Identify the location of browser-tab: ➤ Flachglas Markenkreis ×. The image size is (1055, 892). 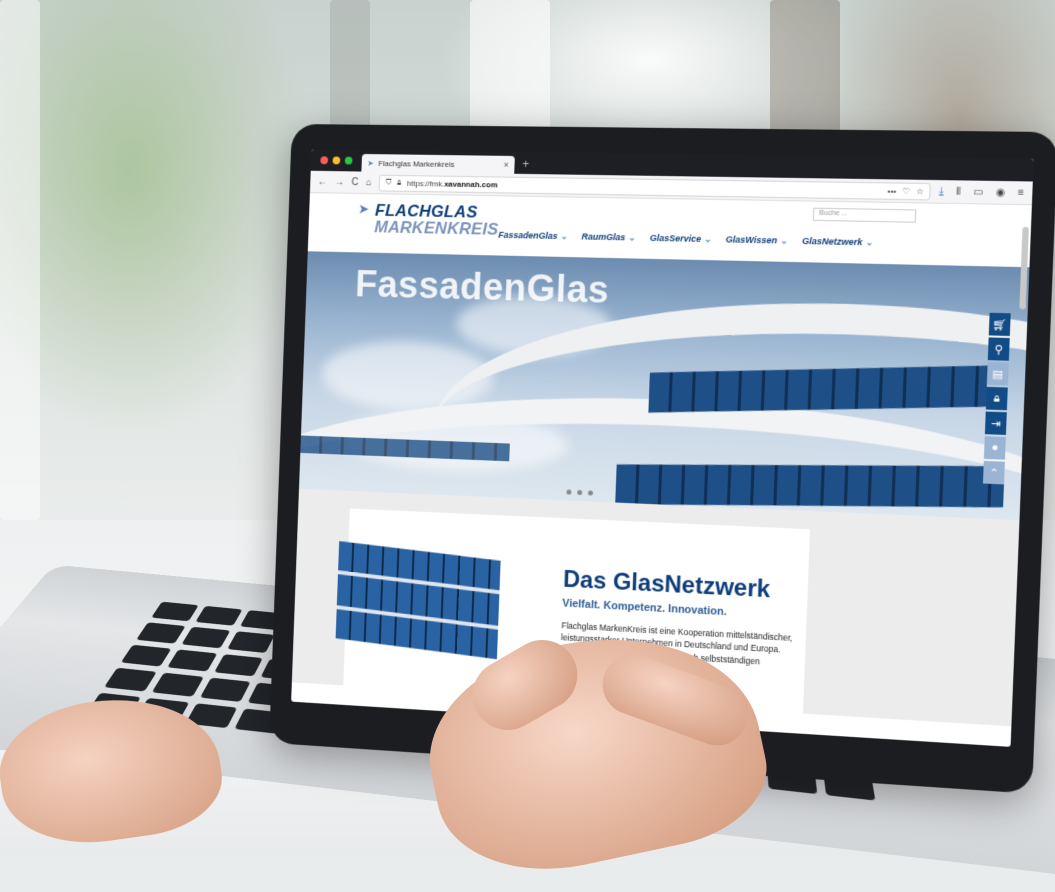
(438, 164).